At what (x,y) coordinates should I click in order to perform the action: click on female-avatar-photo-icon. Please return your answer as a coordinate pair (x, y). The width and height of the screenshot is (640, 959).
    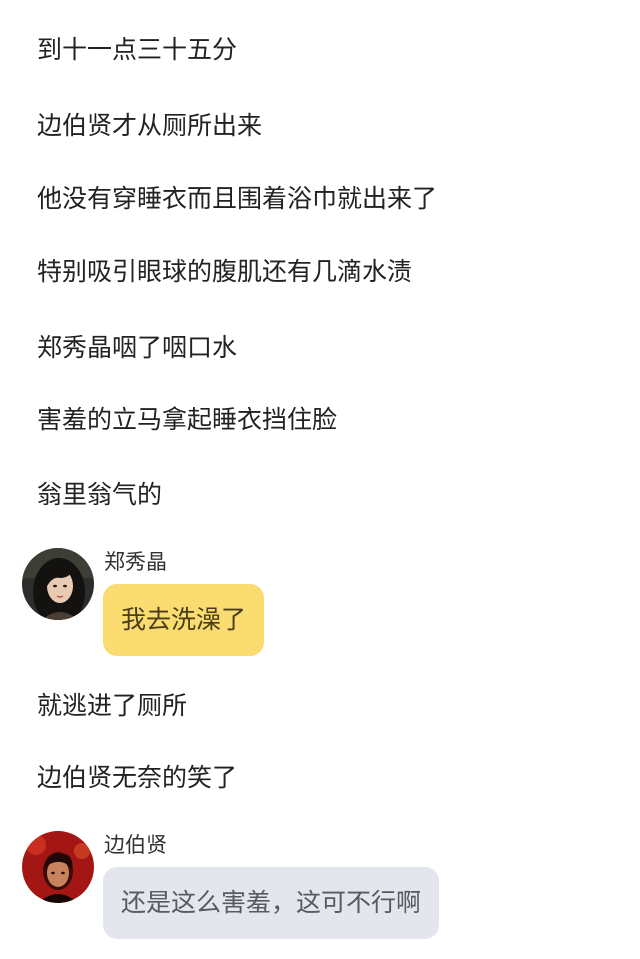
    Looking at the image, I should click on (58, 584).